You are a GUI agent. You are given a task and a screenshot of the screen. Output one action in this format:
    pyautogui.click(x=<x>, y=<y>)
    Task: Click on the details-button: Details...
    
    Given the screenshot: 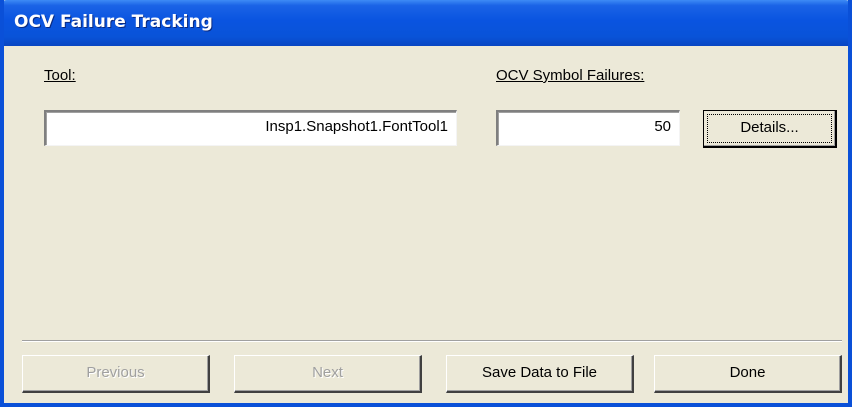 What is the action you would take?
    pyautogui.click(x=770, y=129)
    